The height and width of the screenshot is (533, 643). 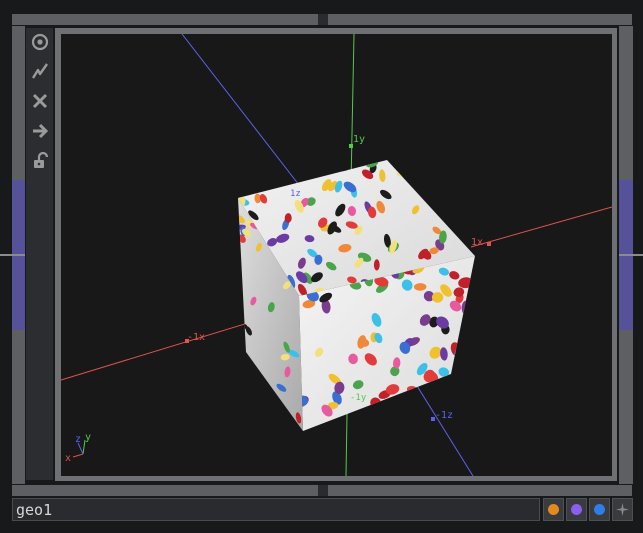 I want to click on orange-flag-dot, so click(x=553, y=509).